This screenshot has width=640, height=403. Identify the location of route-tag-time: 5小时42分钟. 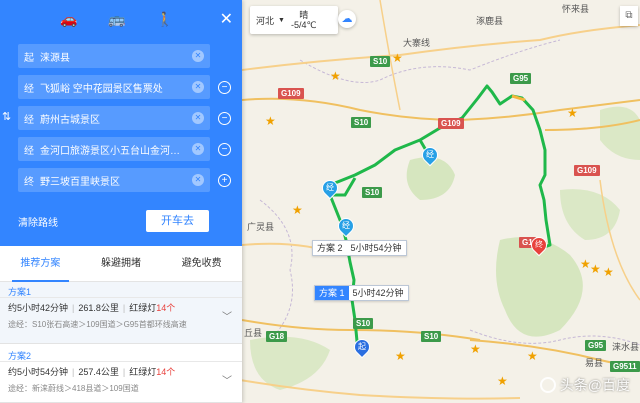
(378, 293).